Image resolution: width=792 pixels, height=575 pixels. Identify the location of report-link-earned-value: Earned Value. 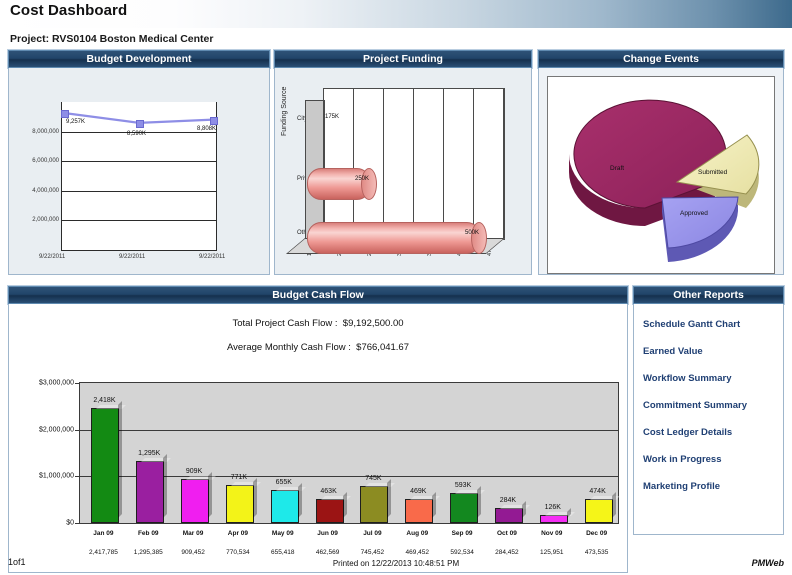
(708, 351).